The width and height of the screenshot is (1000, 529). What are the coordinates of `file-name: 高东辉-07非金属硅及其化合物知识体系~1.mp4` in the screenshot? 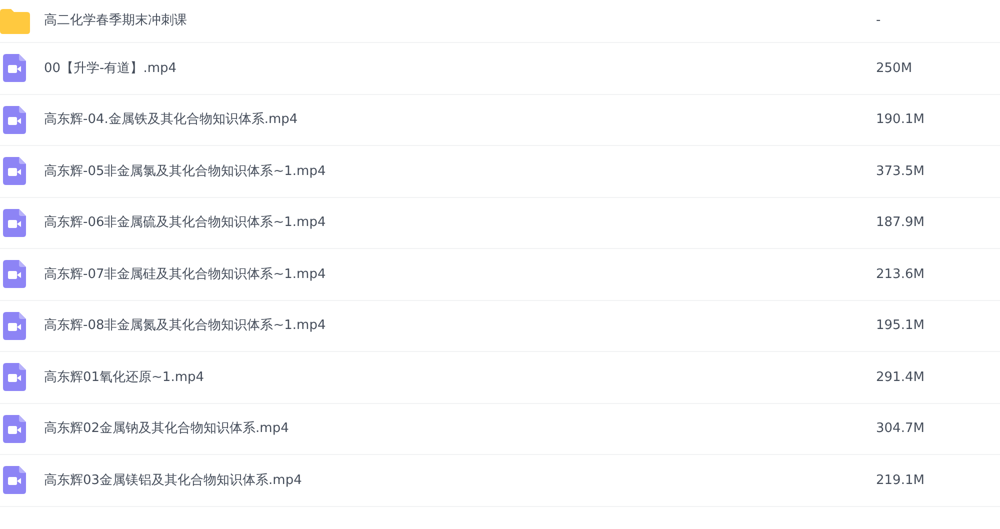 It's located at (460, 274).